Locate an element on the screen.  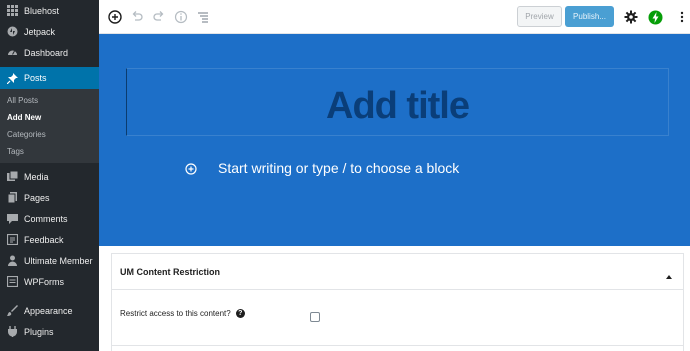
menu-label: Appearance is located at coordinates (48, 310).